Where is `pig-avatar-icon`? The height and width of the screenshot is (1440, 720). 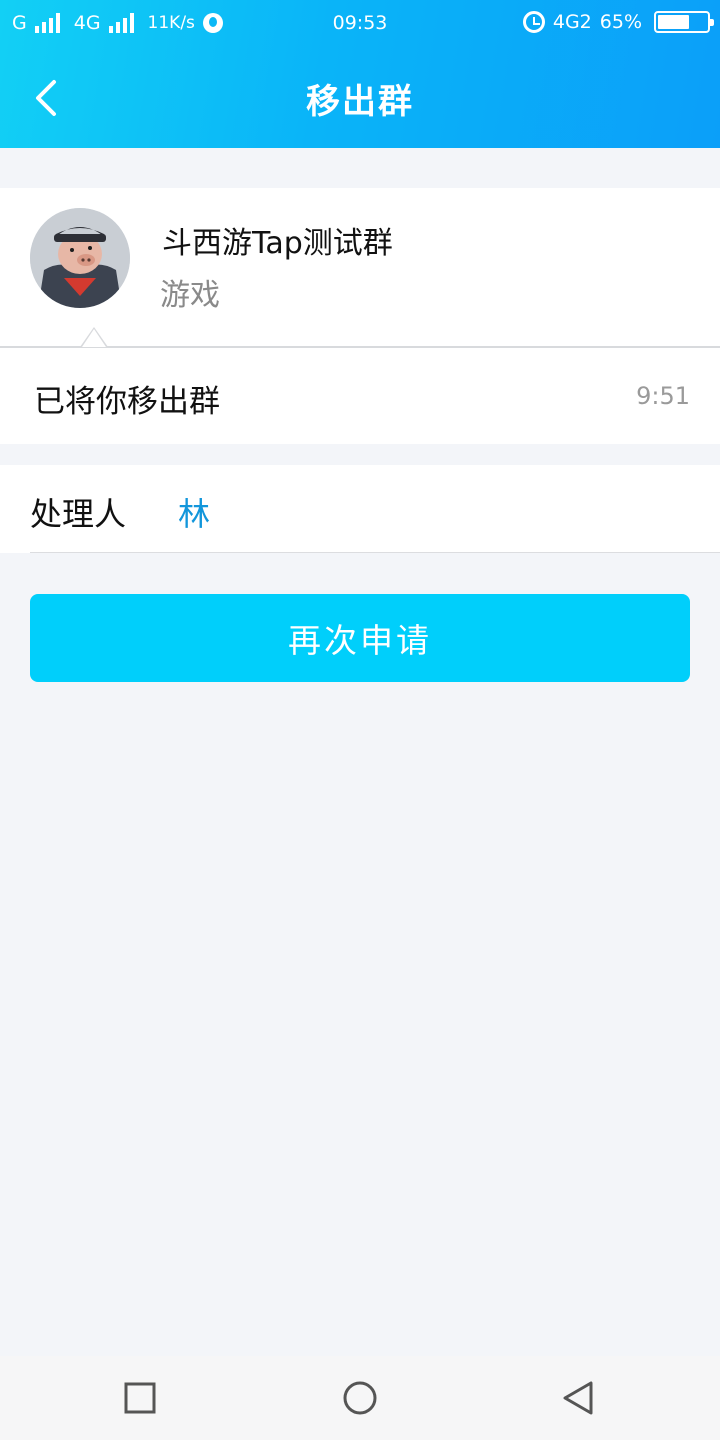 pig-avatar-icon is located at coordinates (80, 258).